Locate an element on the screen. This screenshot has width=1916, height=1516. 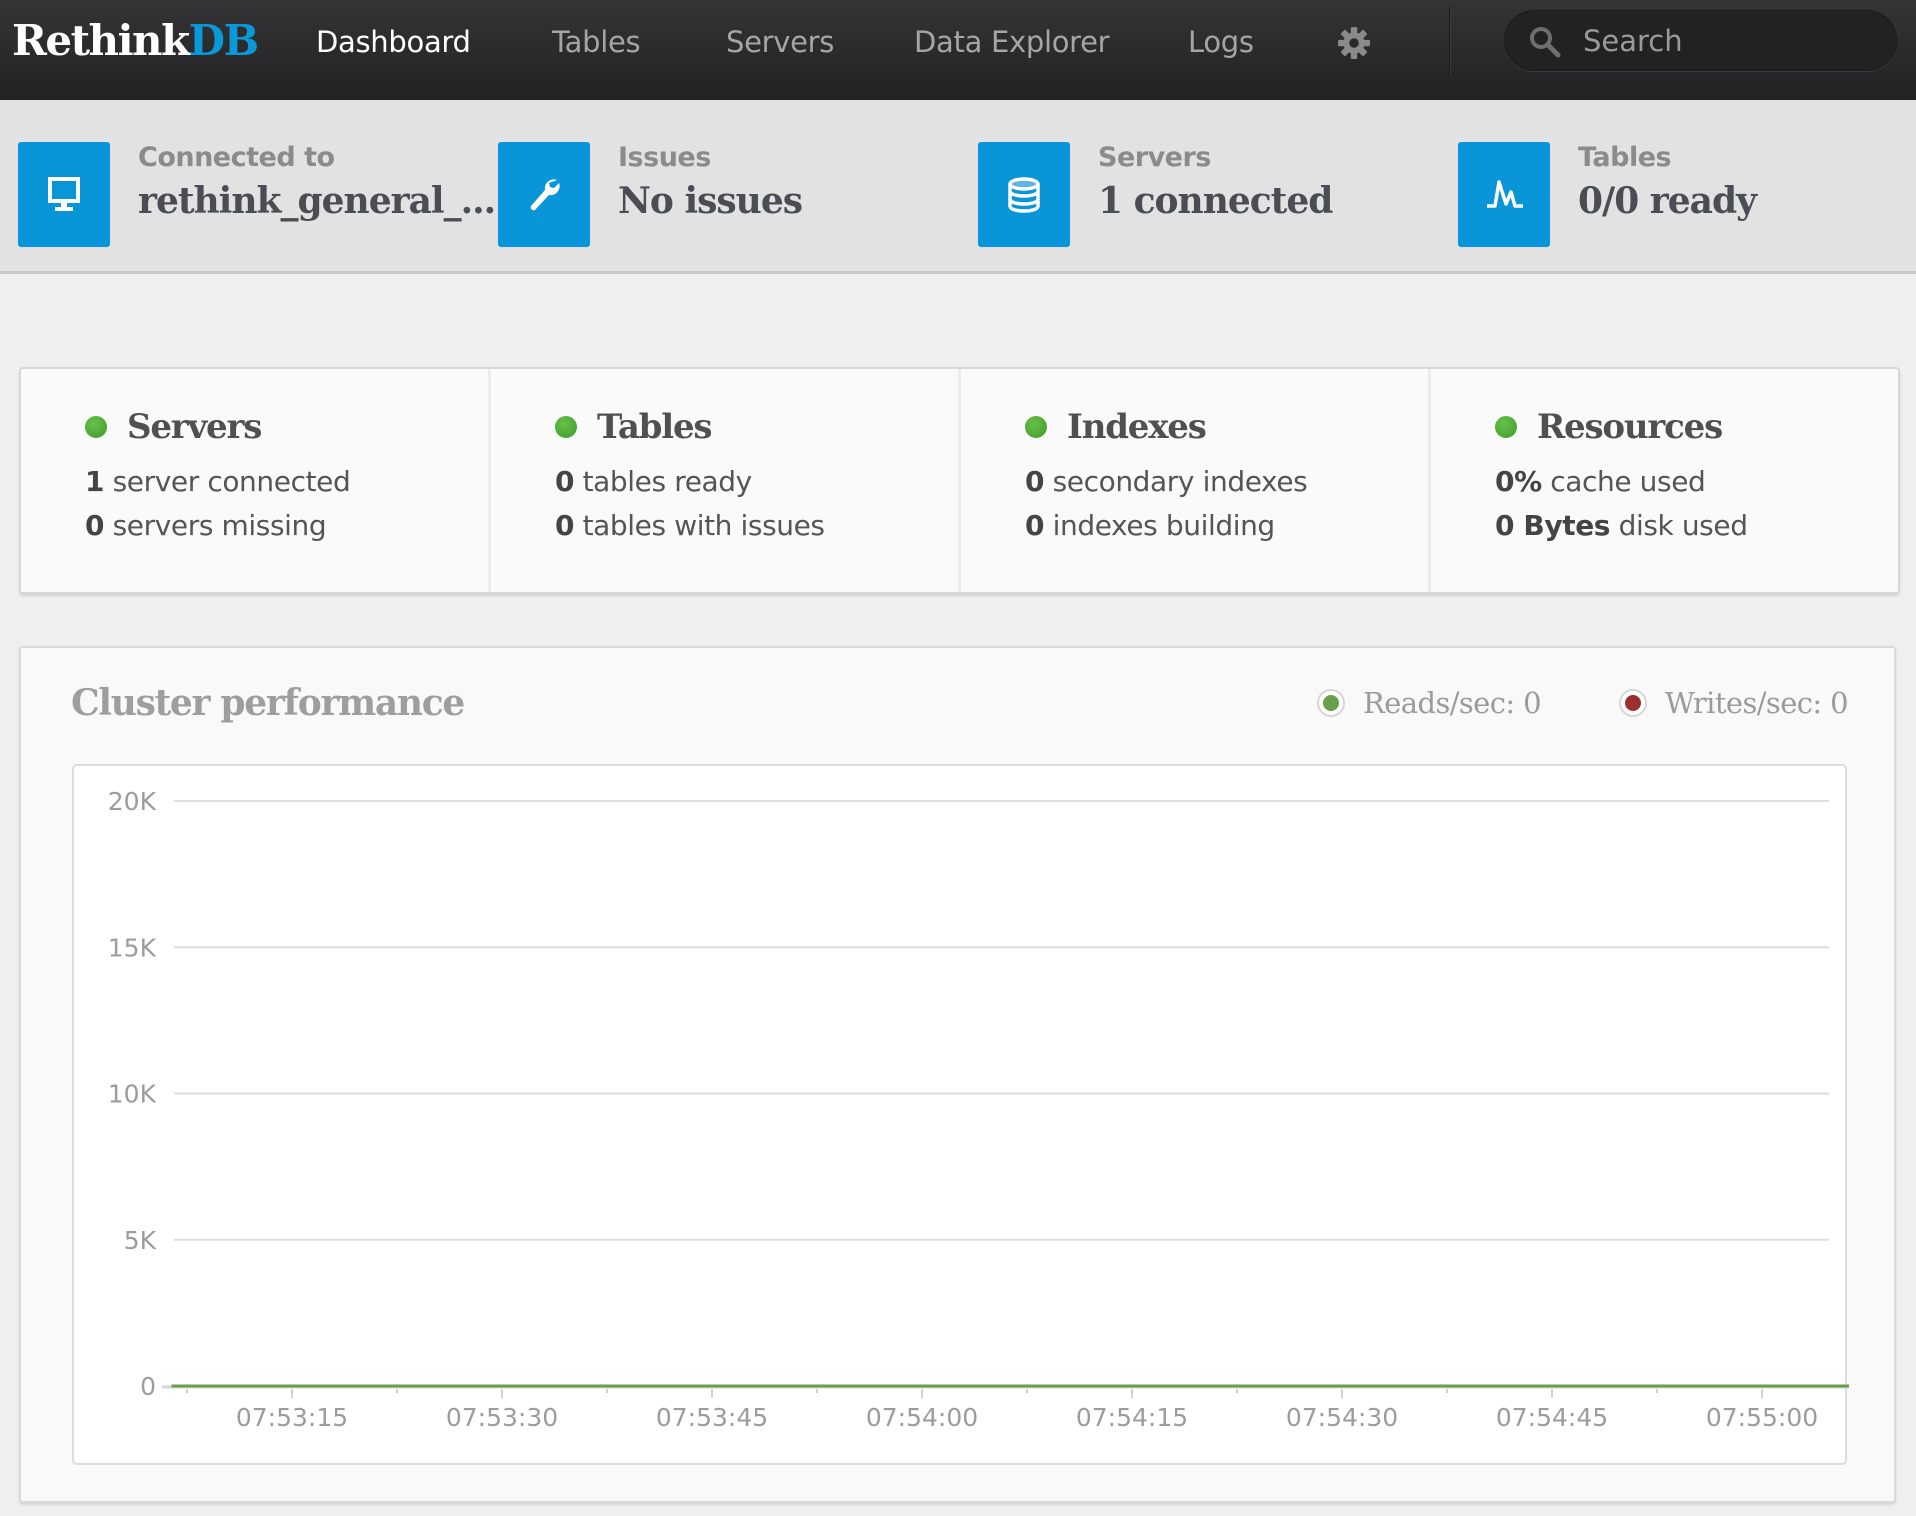
stat-line: 0 tables ready is located at coordinates (653, 481).